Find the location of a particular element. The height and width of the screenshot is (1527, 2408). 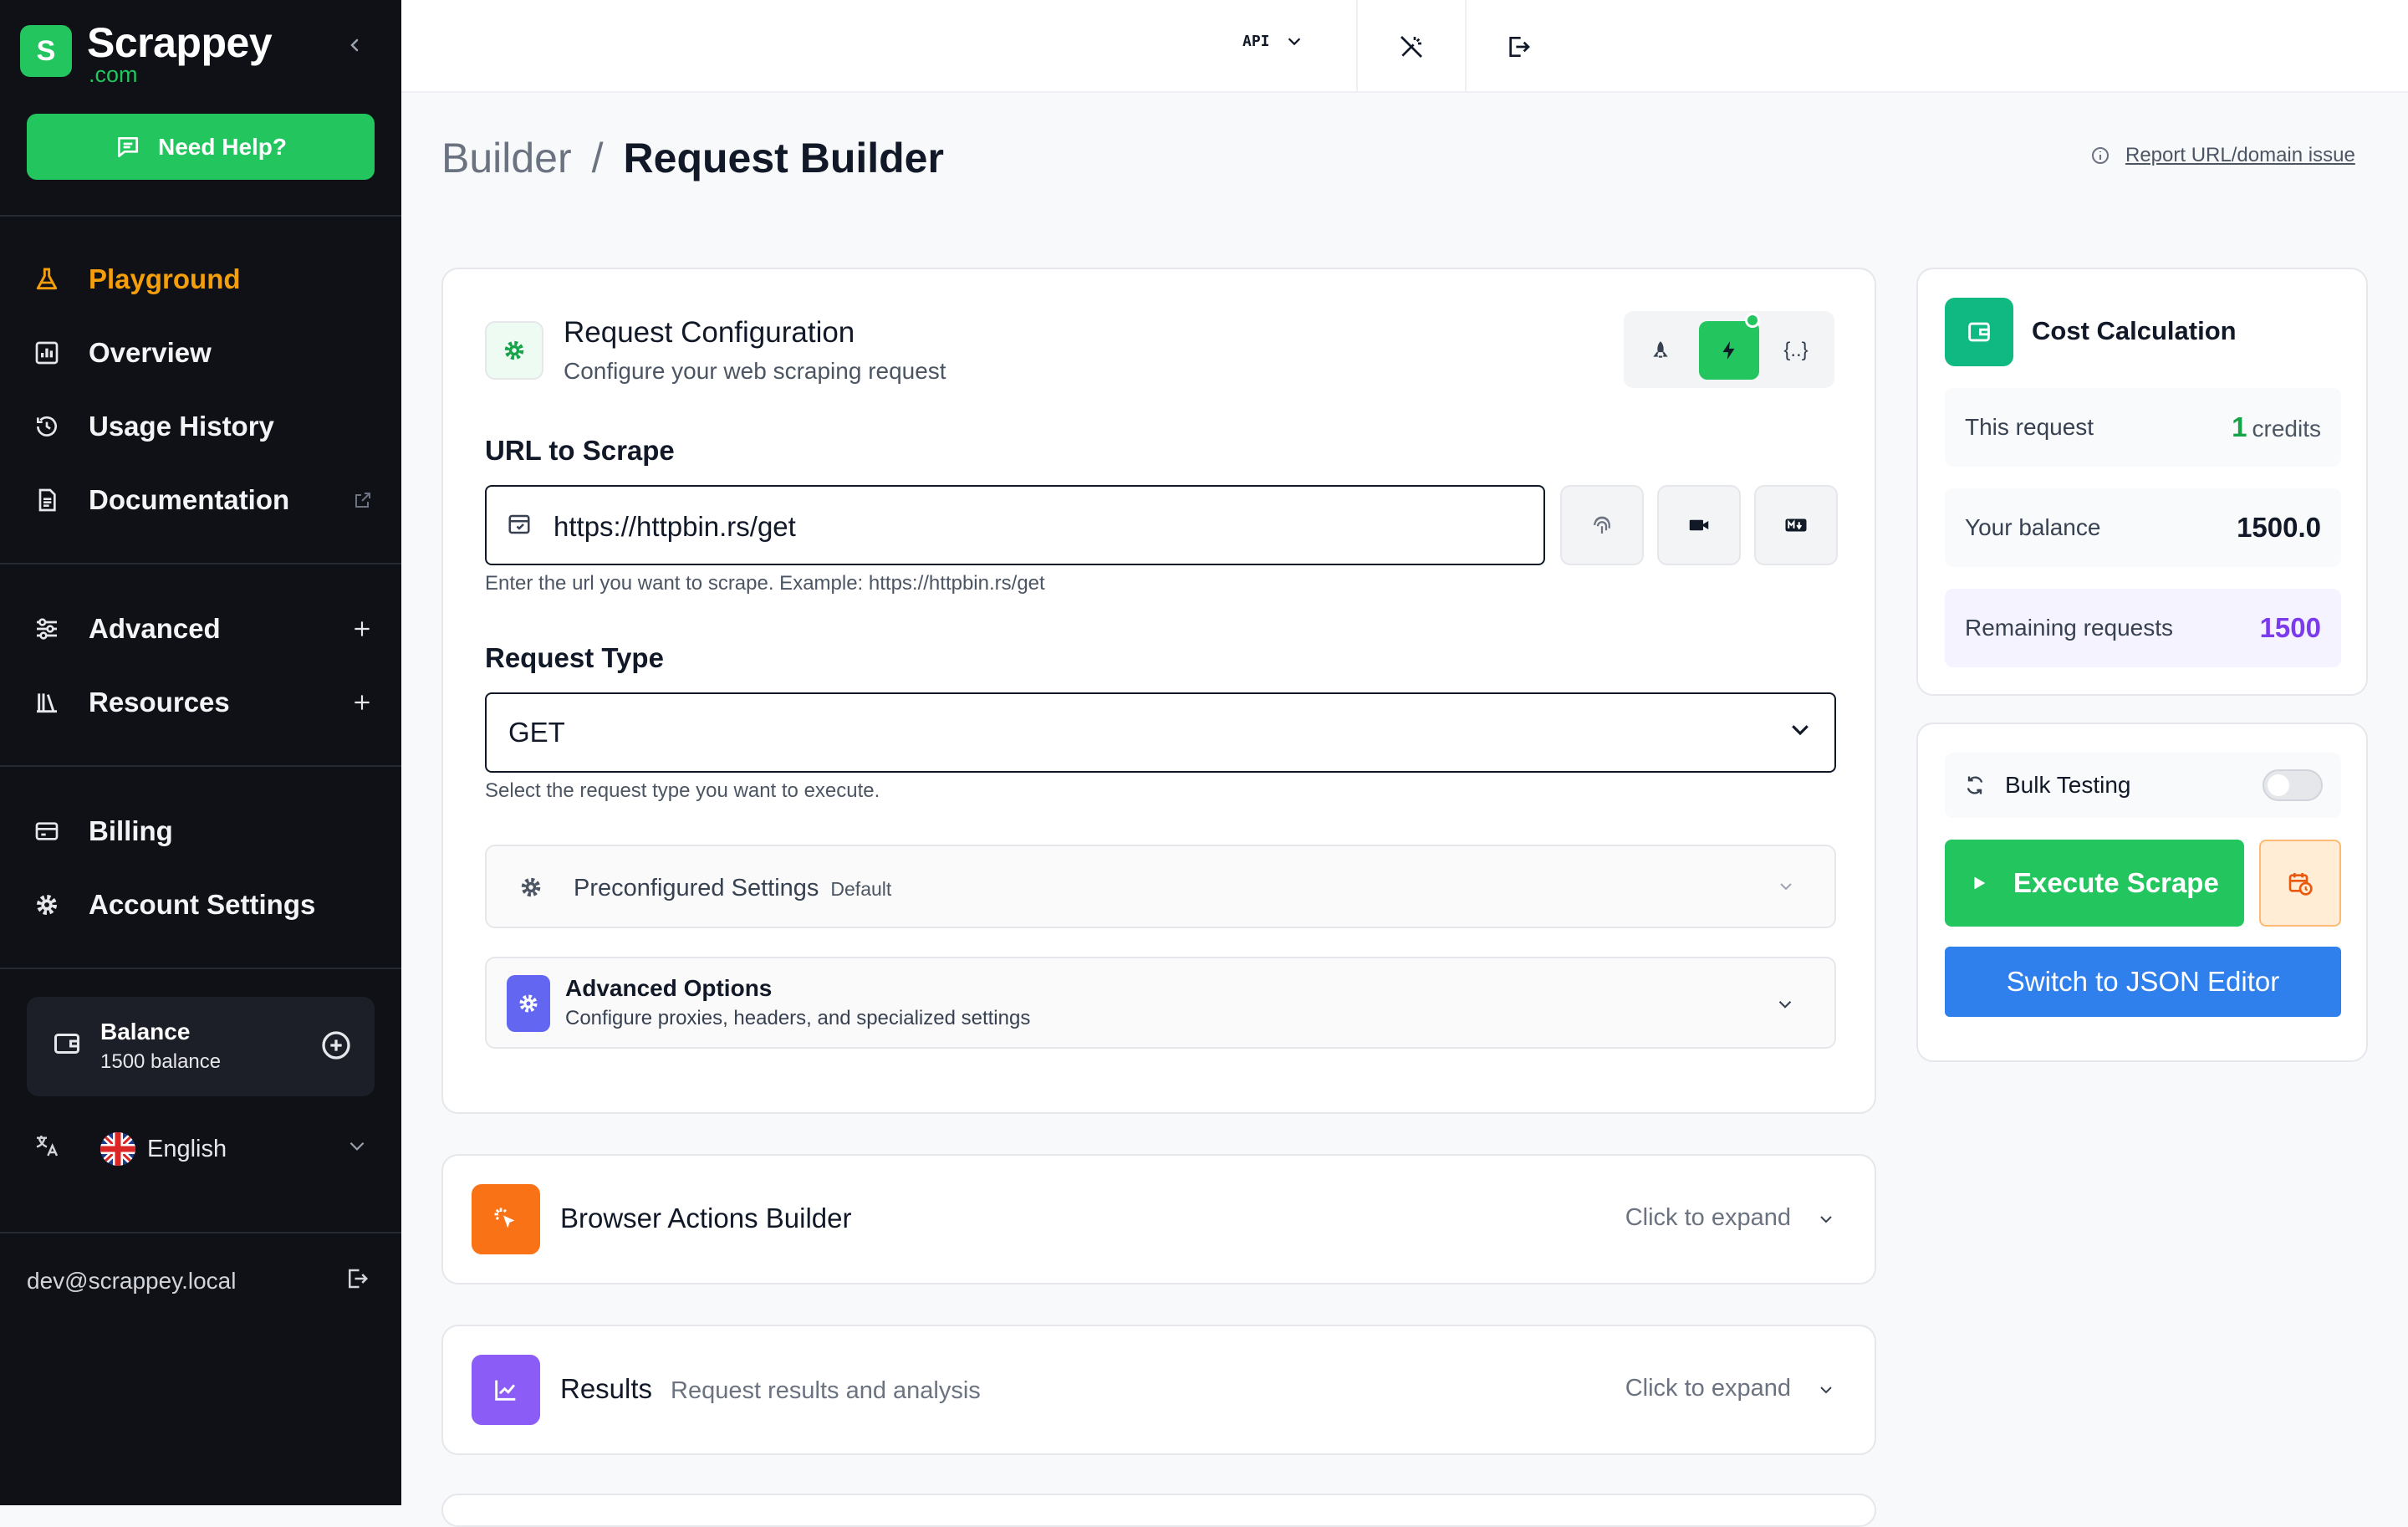

topbar: API is located at coordinates (1404, 46).